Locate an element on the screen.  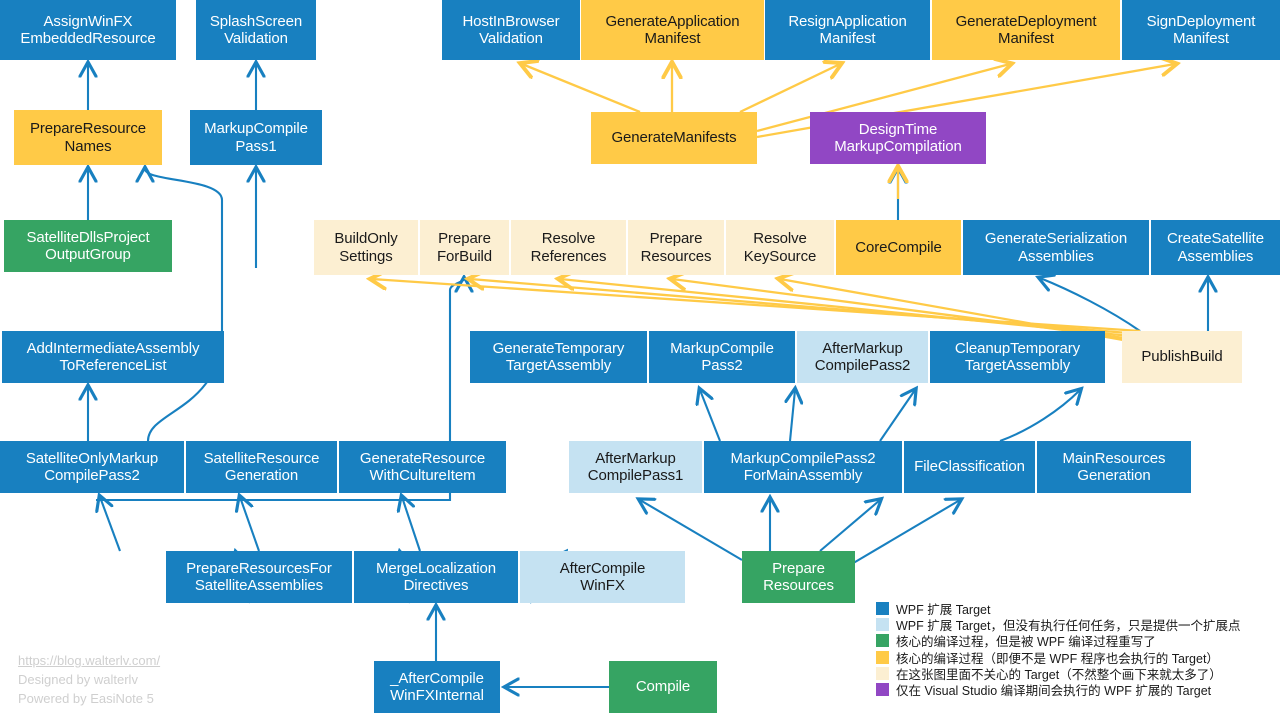
node-MarkupCompilePass2ForMainAssembly: MarkupCompilePass2 ForMainAssembly is located at coordinates (803, 467).